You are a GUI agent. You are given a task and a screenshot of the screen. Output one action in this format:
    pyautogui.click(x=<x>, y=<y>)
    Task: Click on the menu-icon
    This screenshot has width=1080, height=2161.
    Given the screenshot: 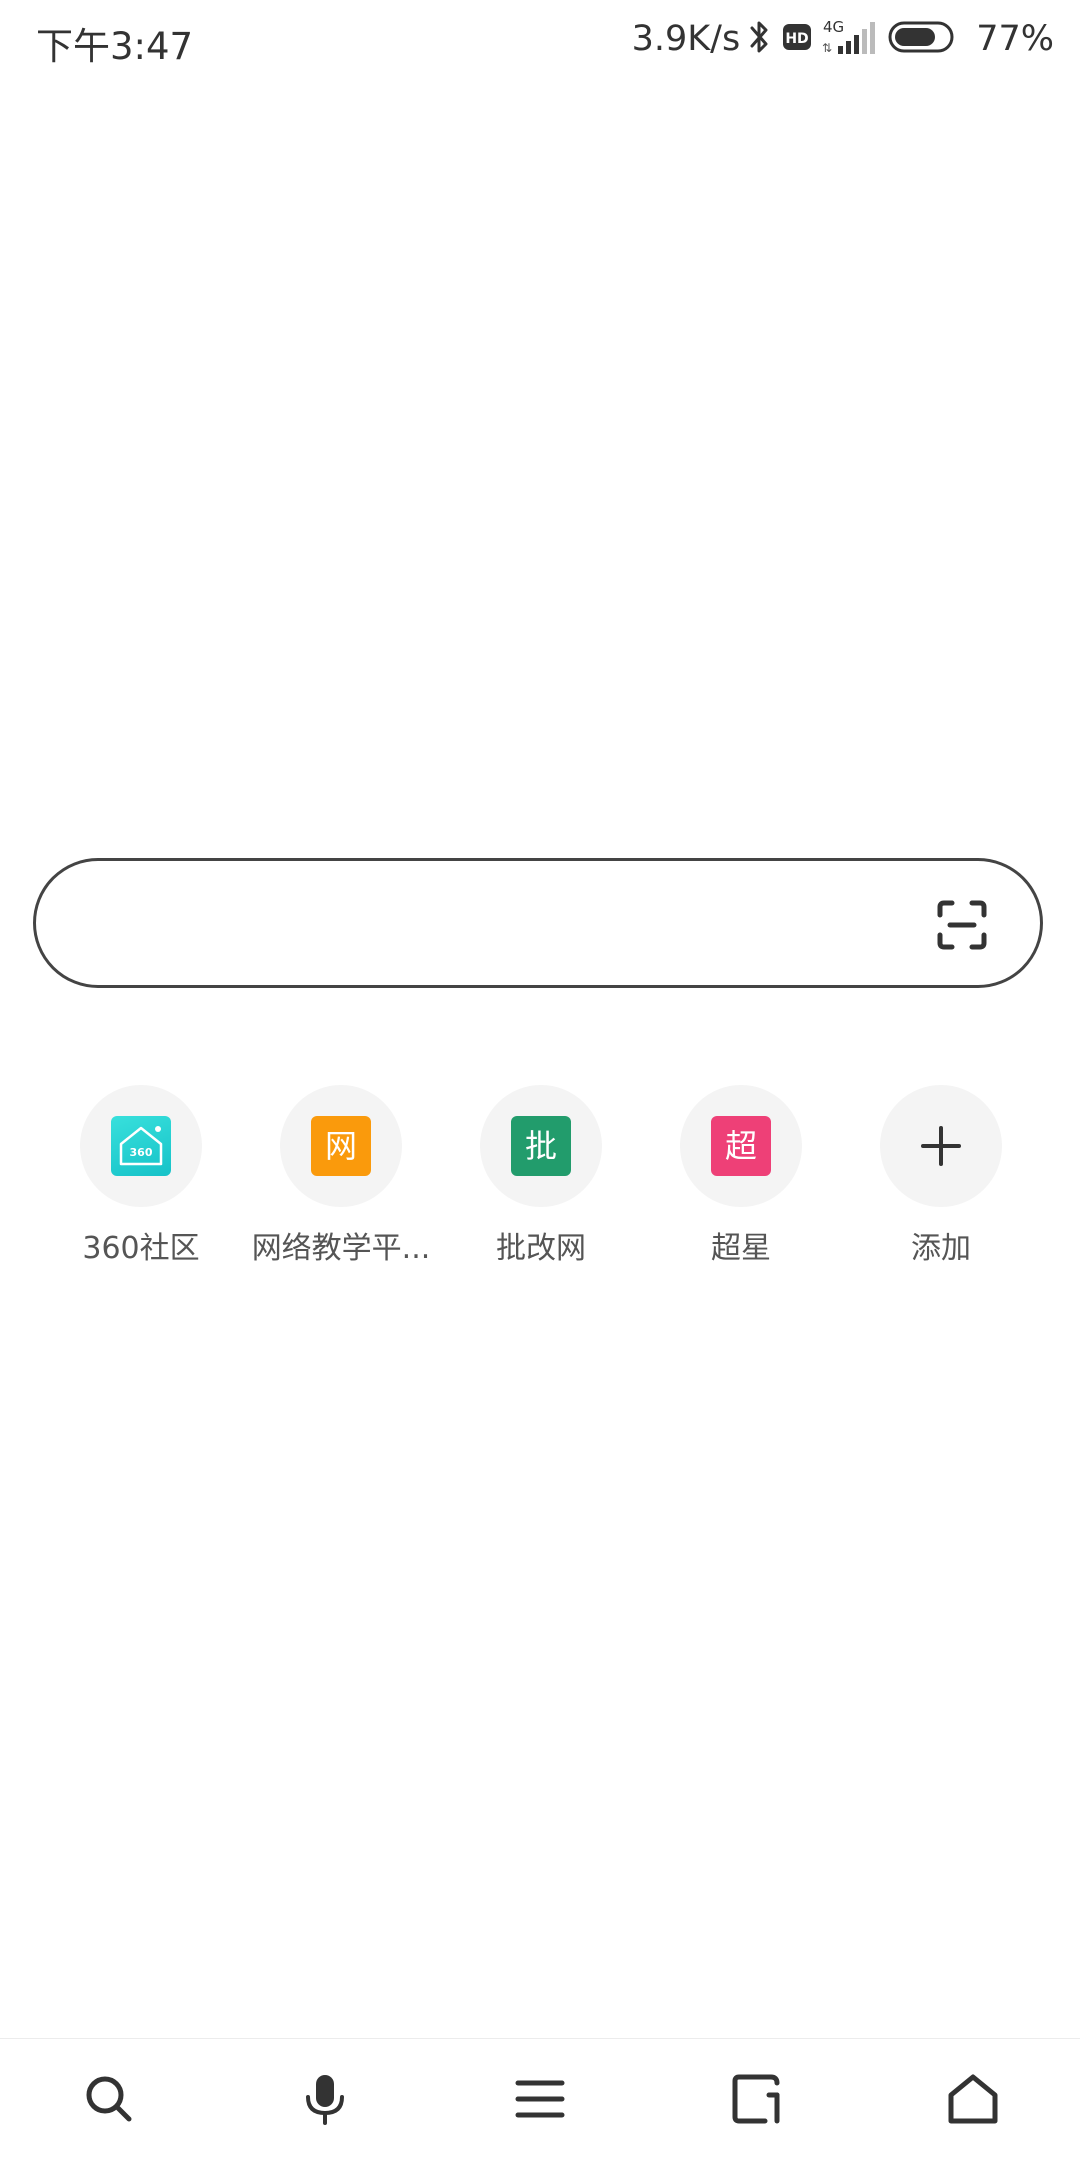 What is the action you would take?
    pyautogui.click(x=540, y=2099)
    